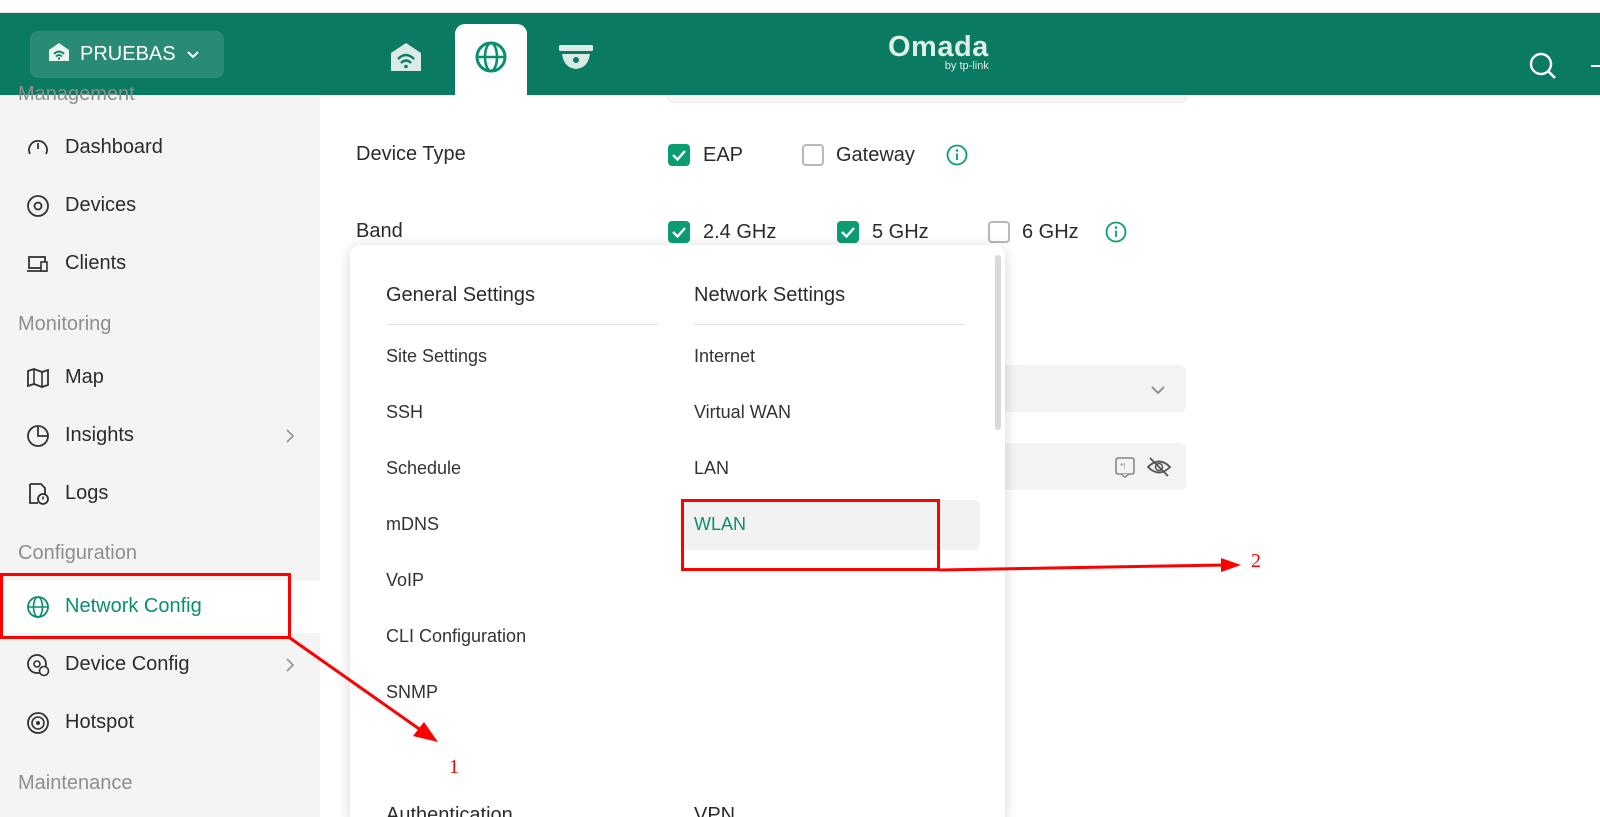 Image resolution: width=1600 pixels, height=817 pixels. What do you see at coordinates (1256, 561) in the screenshot?
I see `annotation-step-2: 2` at bounding box center [1256, 561].